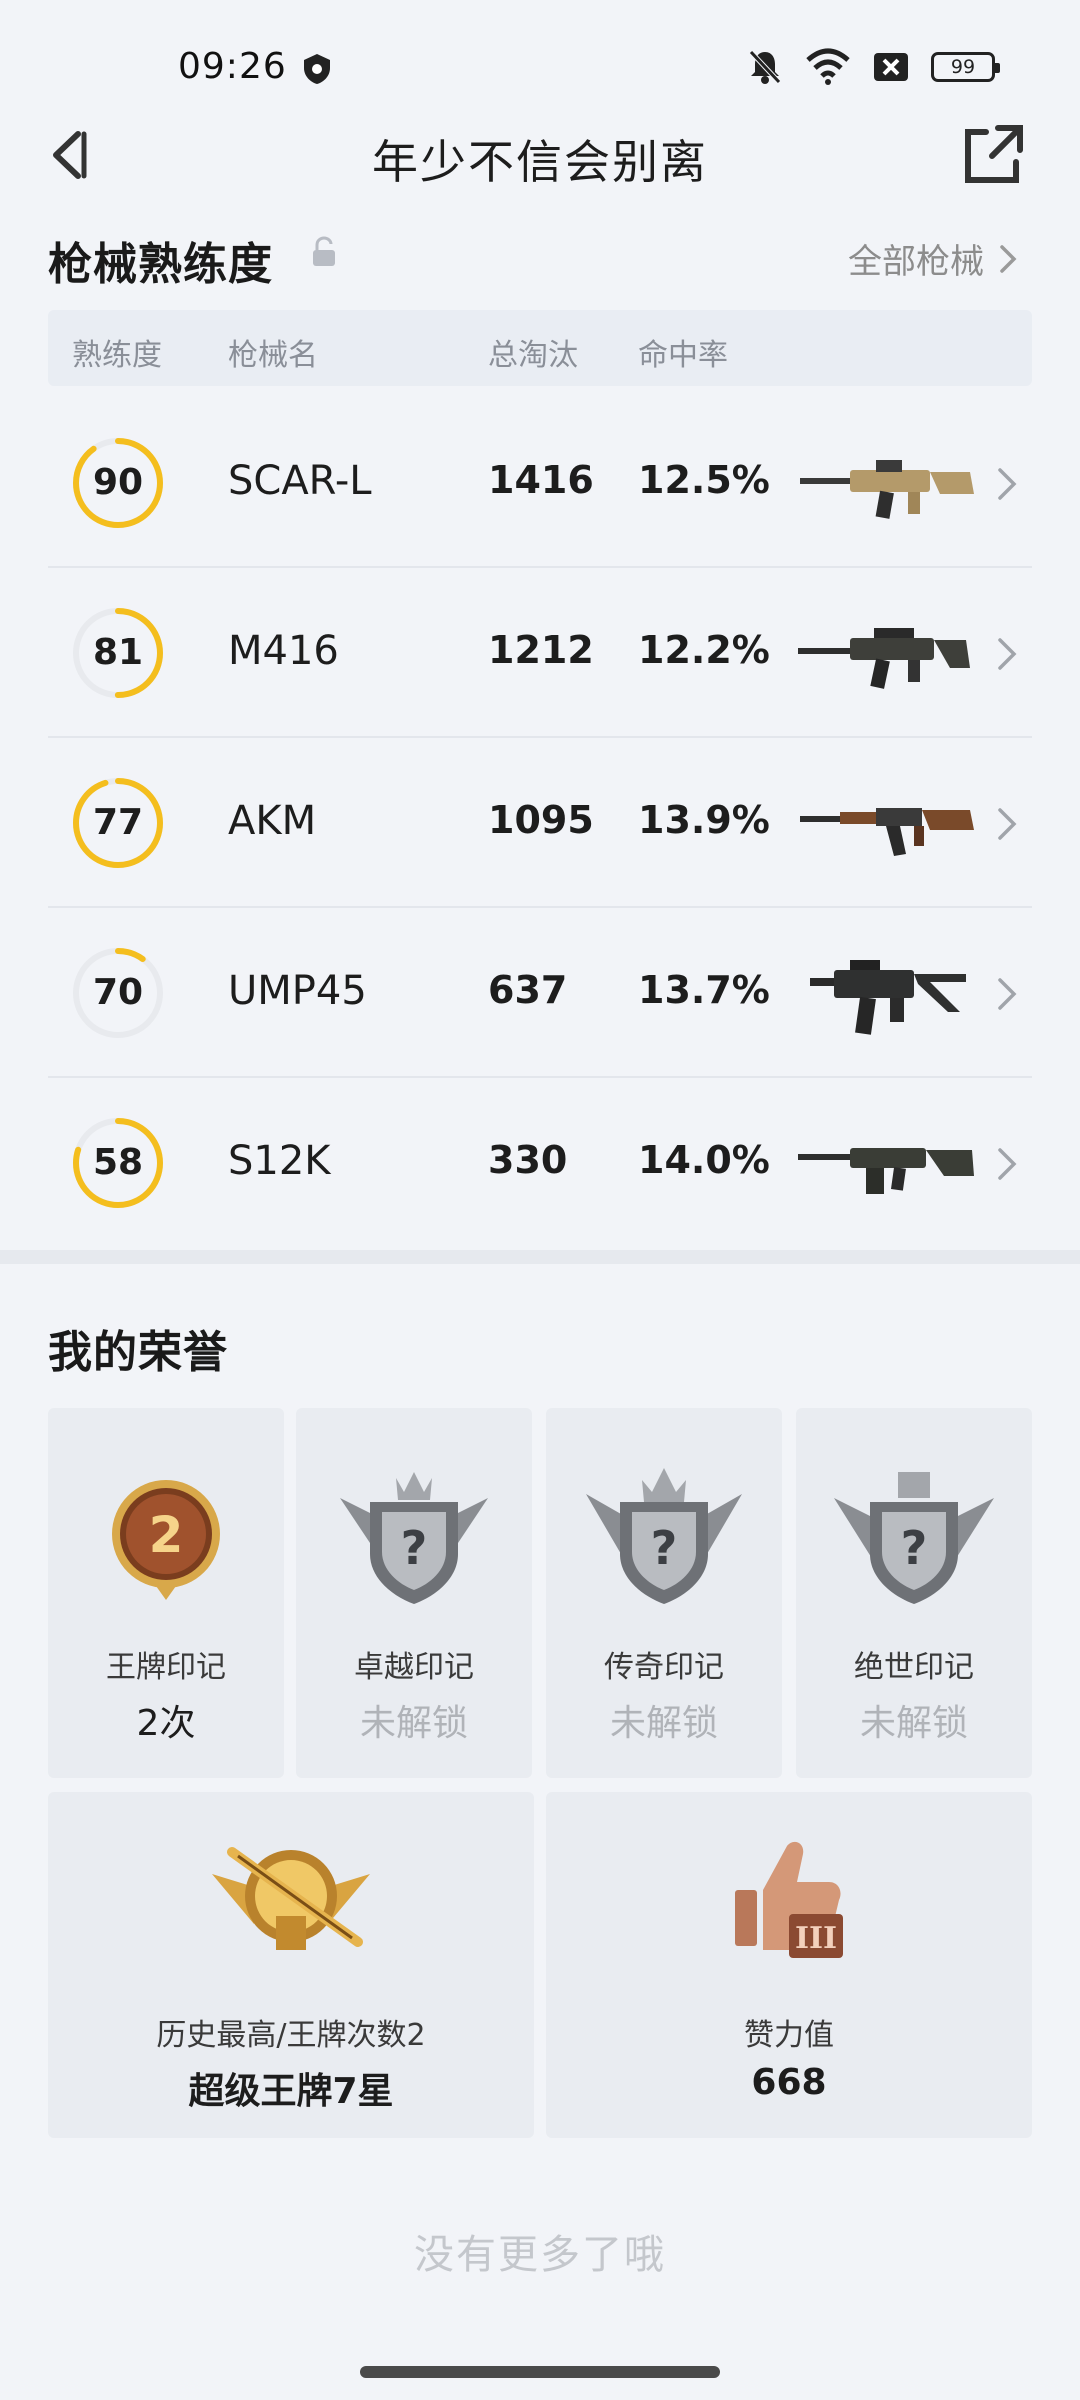 Image resolution: width=1080 pixels, height=2400 pixels. What do you see at coordinates (541, 820) in the screenshot?
I see `gun-kills: 1095` at bounding box center [541, 820].